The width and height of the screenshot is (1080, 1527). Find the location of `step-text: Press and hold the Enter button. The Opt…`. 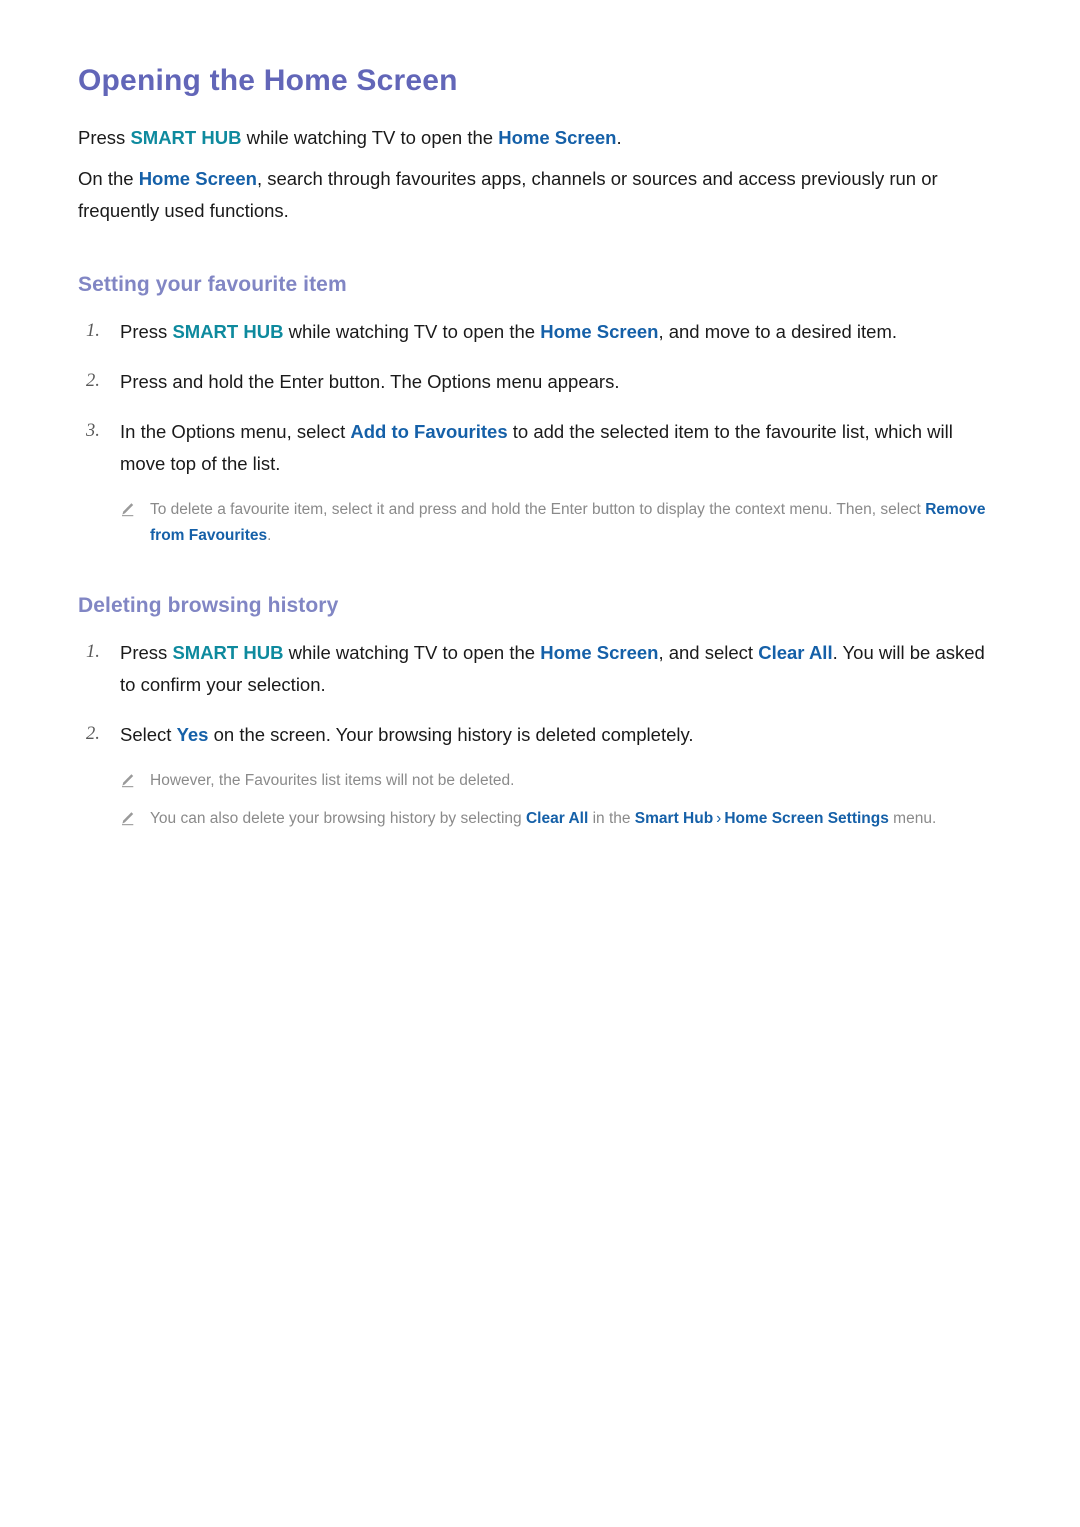

step-text: Press and hold the Enter button. The Opt… is located at coordinates (561, 382).